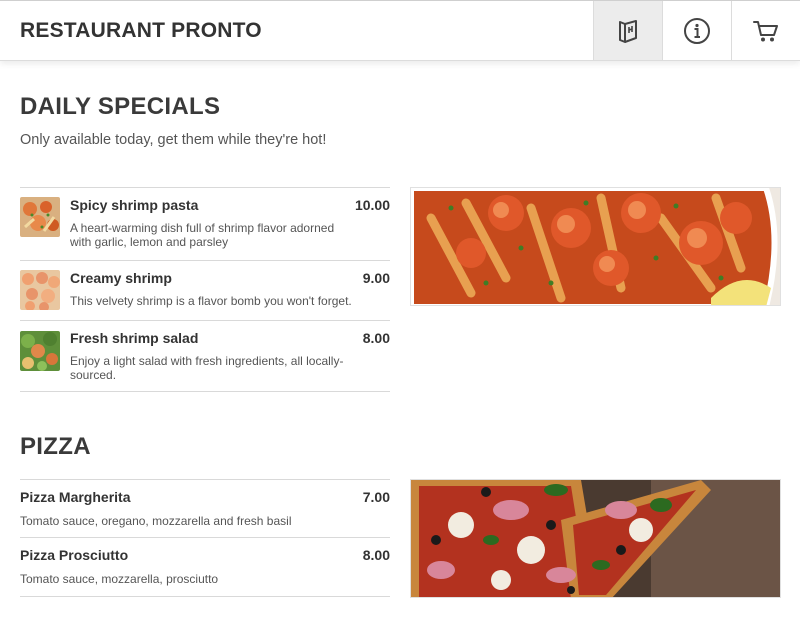 This screenshot has height=619, width=800. What do you see at coordinates (134, 205) in the screenshot?
I see `item-name: Spicy shrimp pasta` at bounding box center [134, 205].